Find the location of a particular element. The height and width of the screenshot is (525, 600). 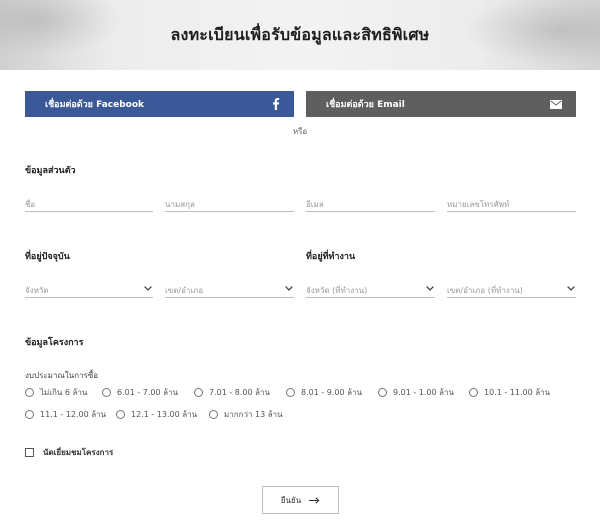

budget-option-radio: 8.01 - 9.00 ล้าน is located at coordinates (324, 392).